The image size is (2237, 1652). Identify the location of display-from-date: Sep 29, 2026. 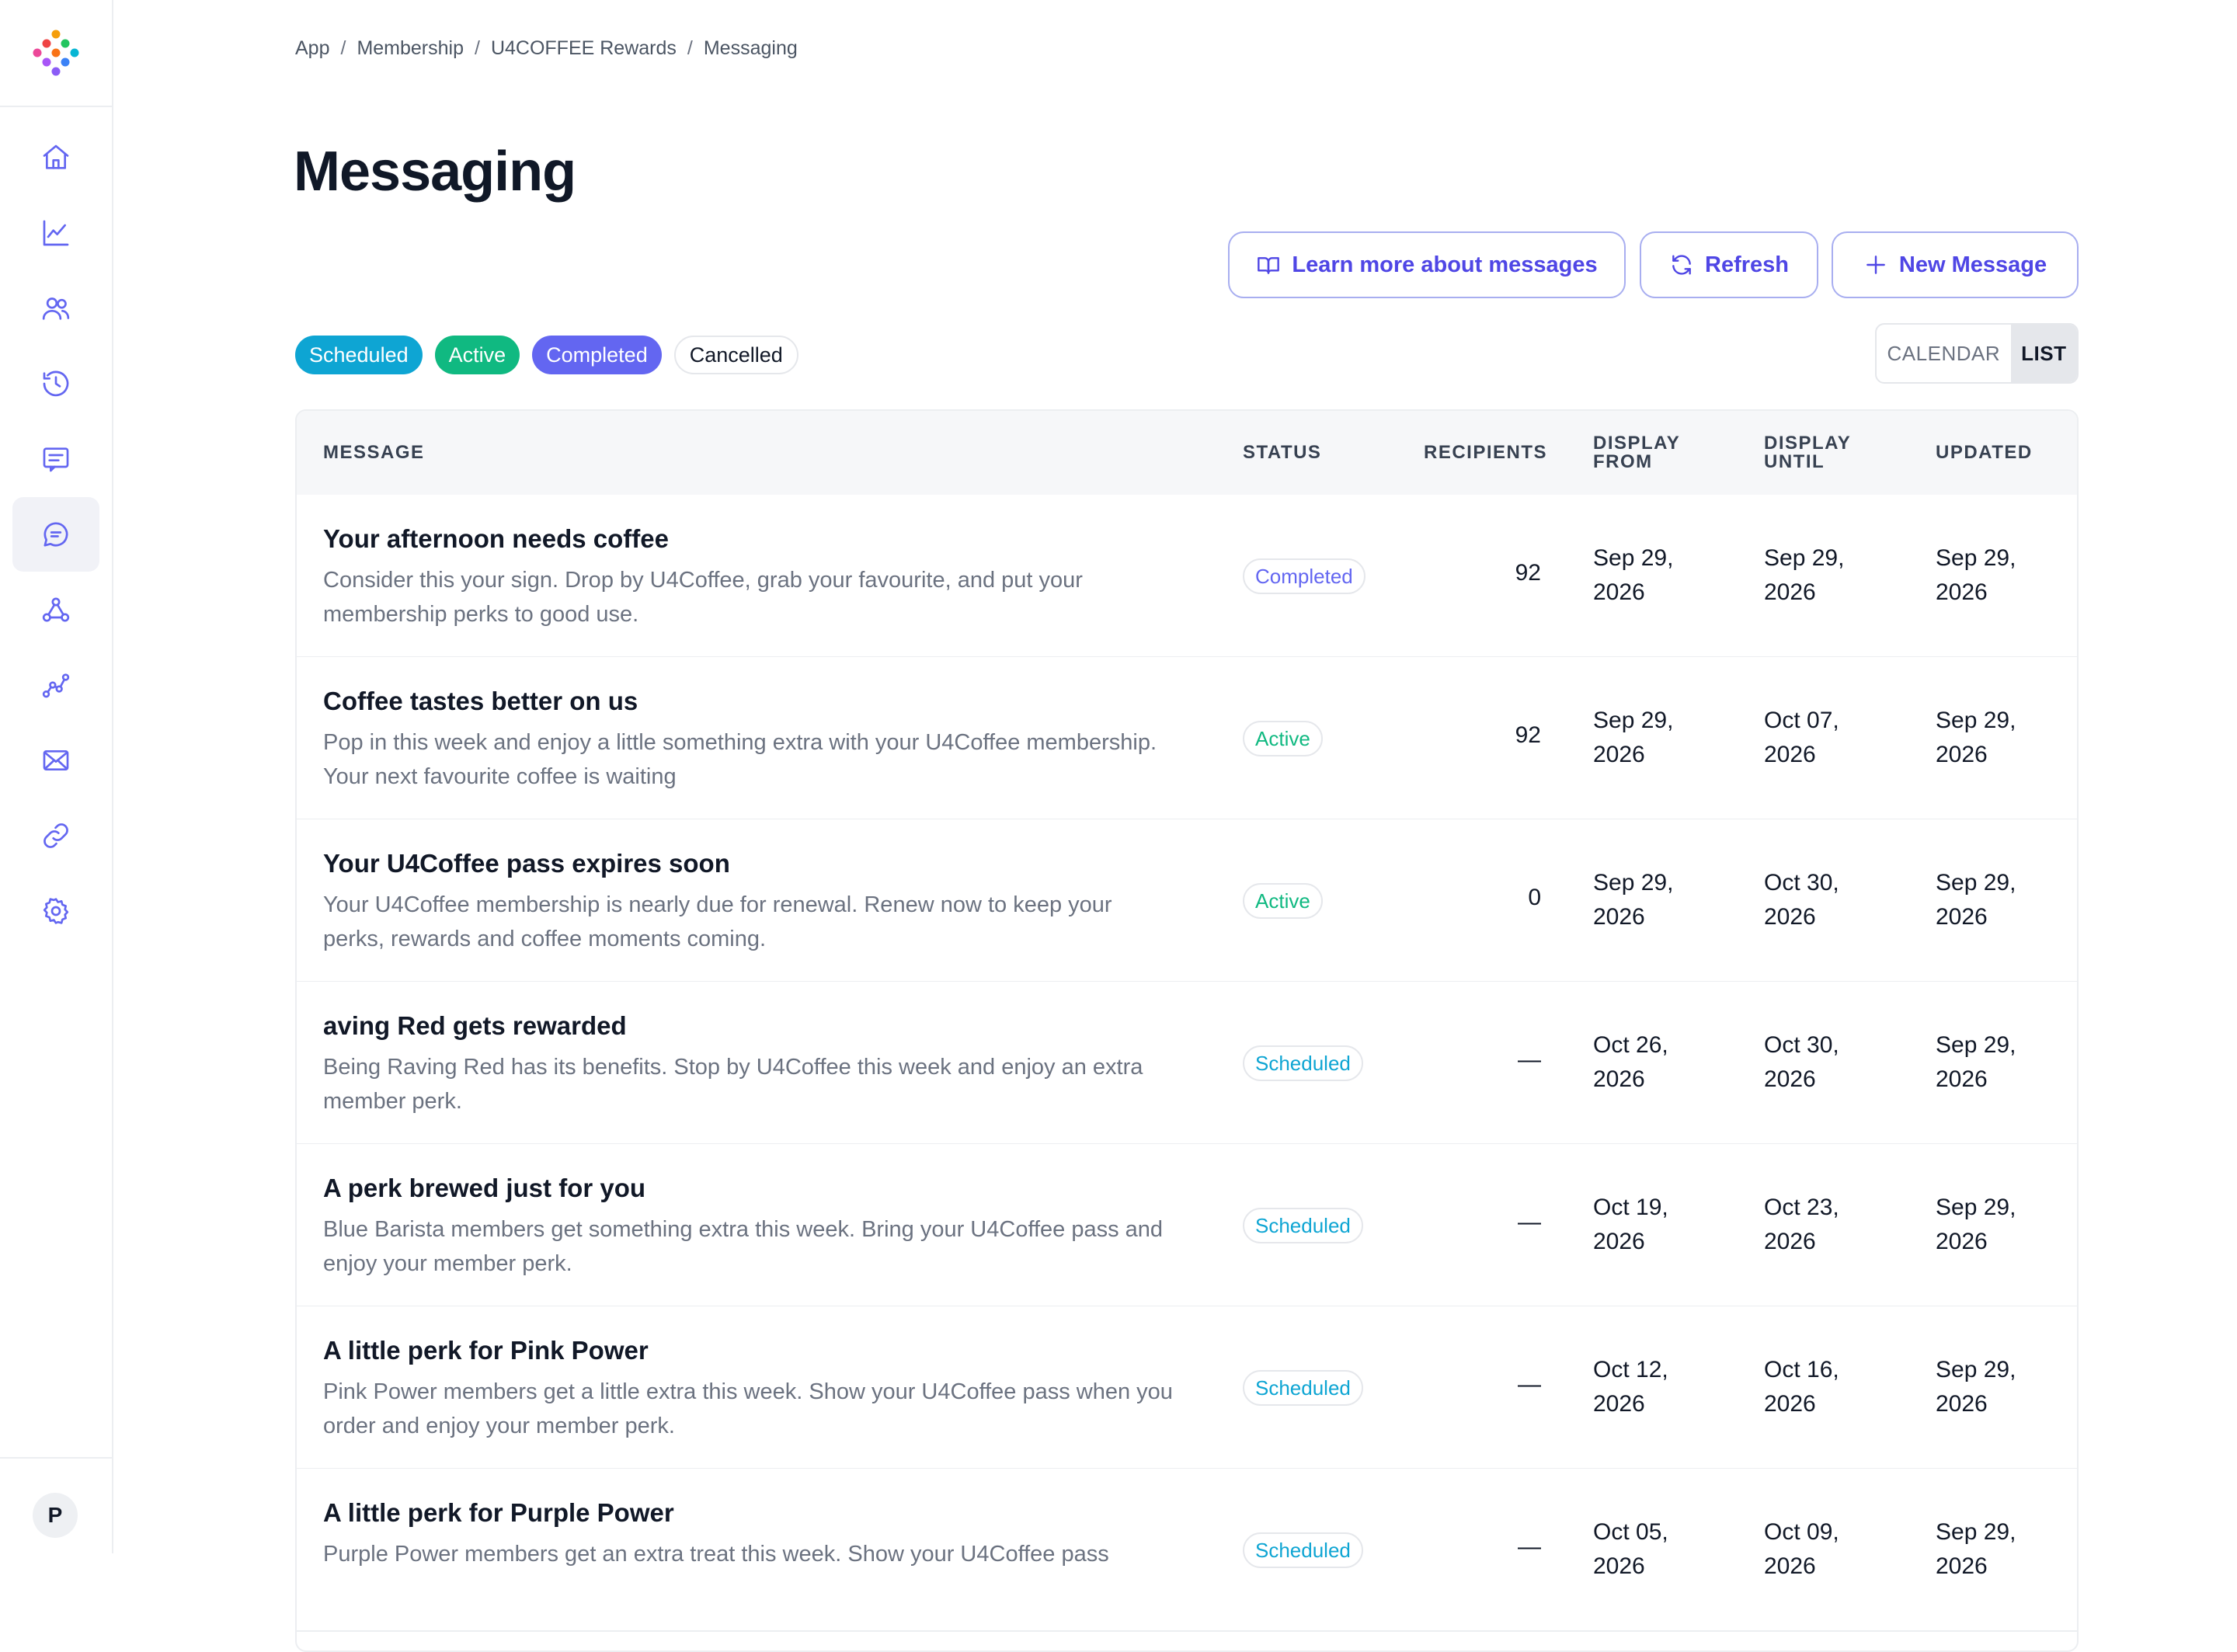
(1633, 575).